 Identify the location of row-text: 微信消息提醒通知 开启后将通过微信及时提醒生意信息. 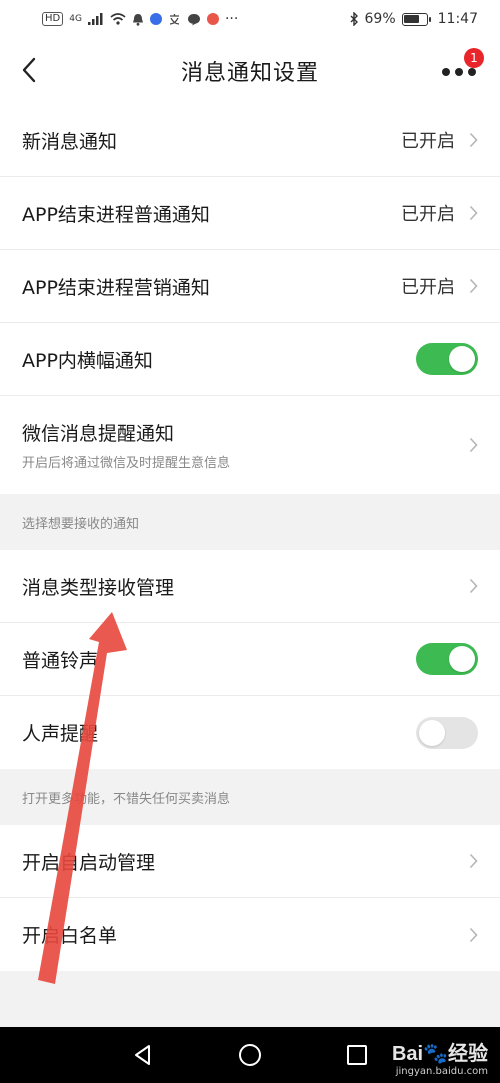
(126, 445).